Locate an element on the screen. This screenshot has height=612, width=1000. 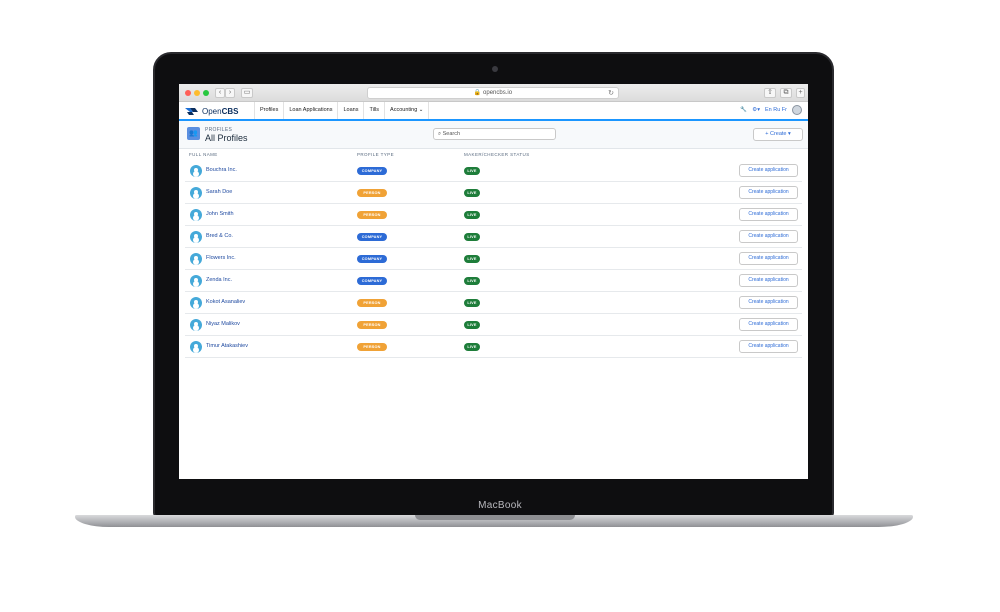
profile-name-link: Timur Atakashiev is located at coordinates (227, 346).